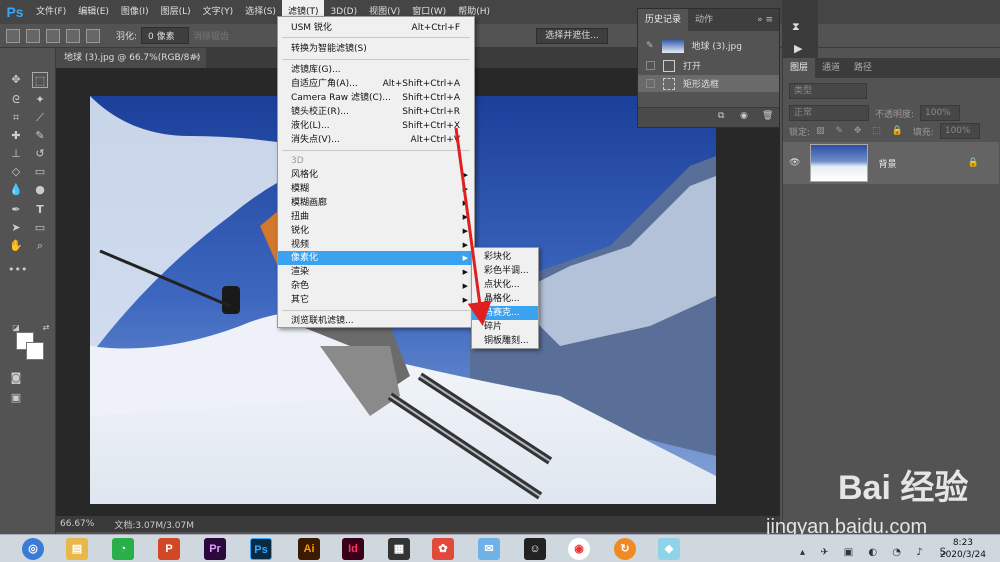 The width and height of the screenshot is (1000, 562). What do you see at coordinates (669, 65) in the screenshot?
I see `document-icon` at bounding box center [669, 65].